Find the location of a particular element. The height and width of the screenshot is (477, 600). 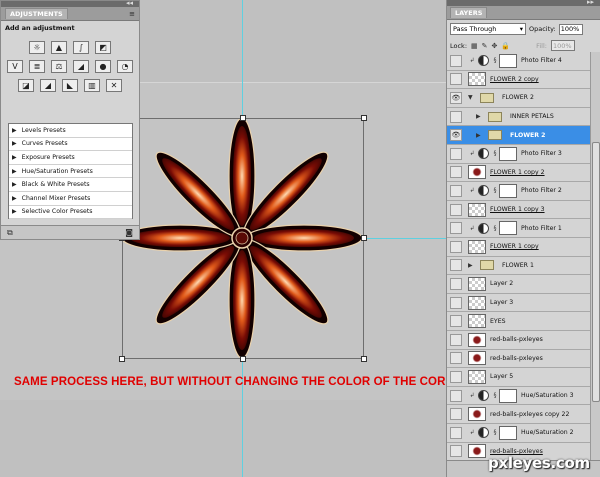

lock-pixels-icon: ✎ is located at coordinates (485, 46).